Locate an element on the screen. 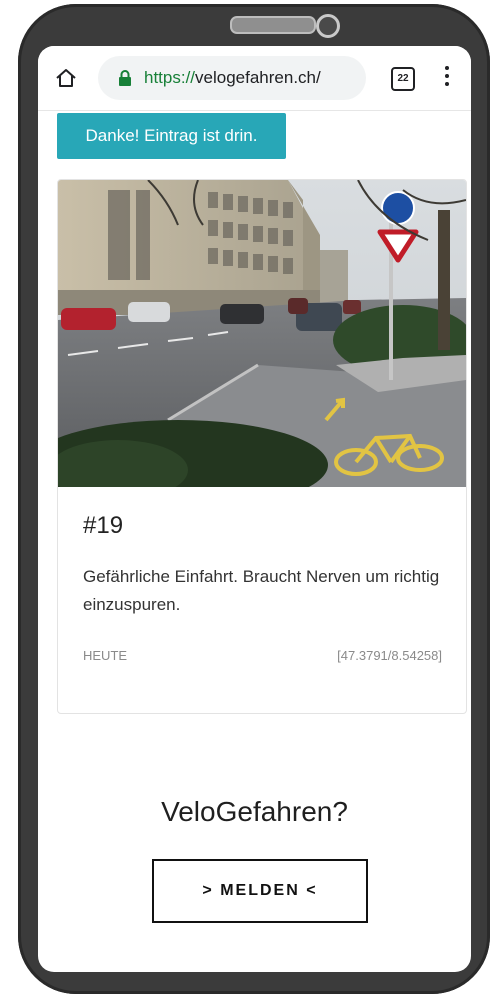 This screenshot has height=997, width=493. entry-number: #19 is located at coordinates (103, 525).